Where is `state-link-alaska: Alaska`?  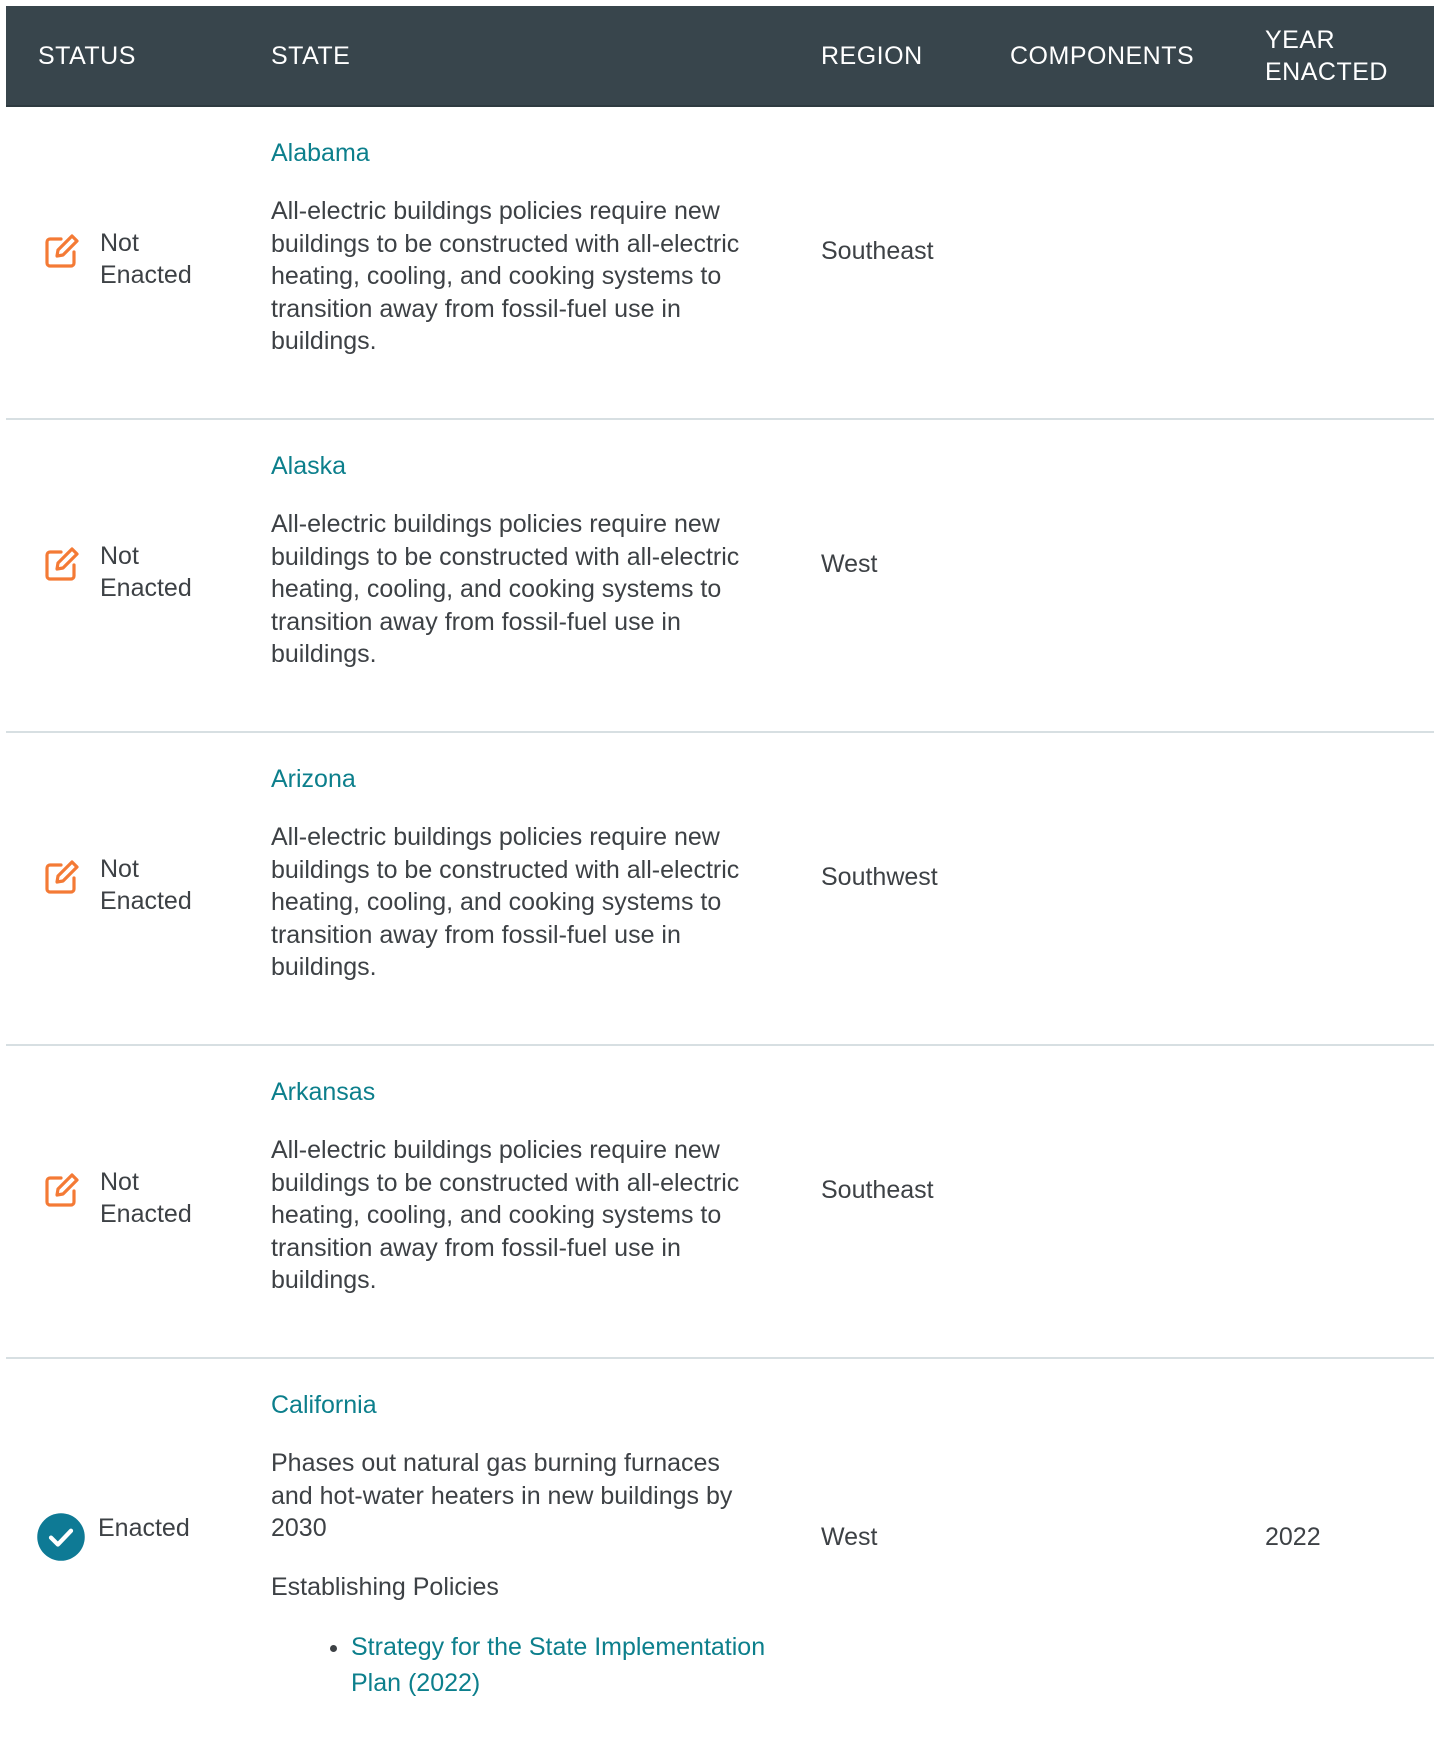 state-link-alaska: Alaska is located at coordinates (521, 466).